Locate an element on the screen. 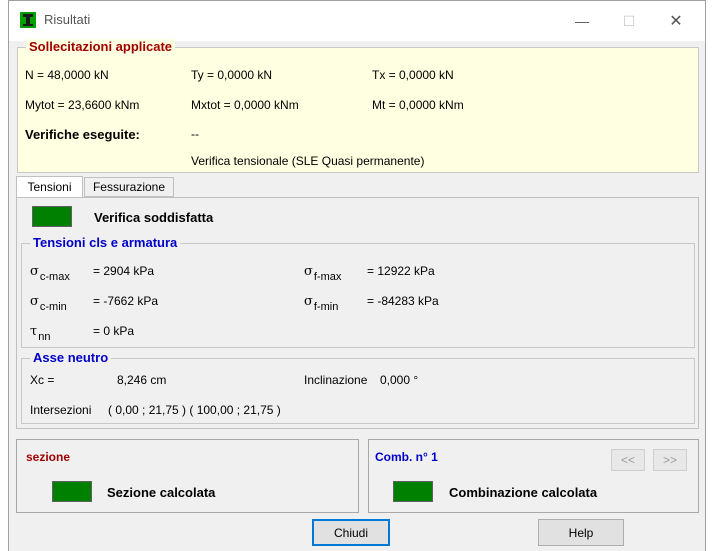  tab-tensioni: Tensioni is located at coordinates (49, 186).